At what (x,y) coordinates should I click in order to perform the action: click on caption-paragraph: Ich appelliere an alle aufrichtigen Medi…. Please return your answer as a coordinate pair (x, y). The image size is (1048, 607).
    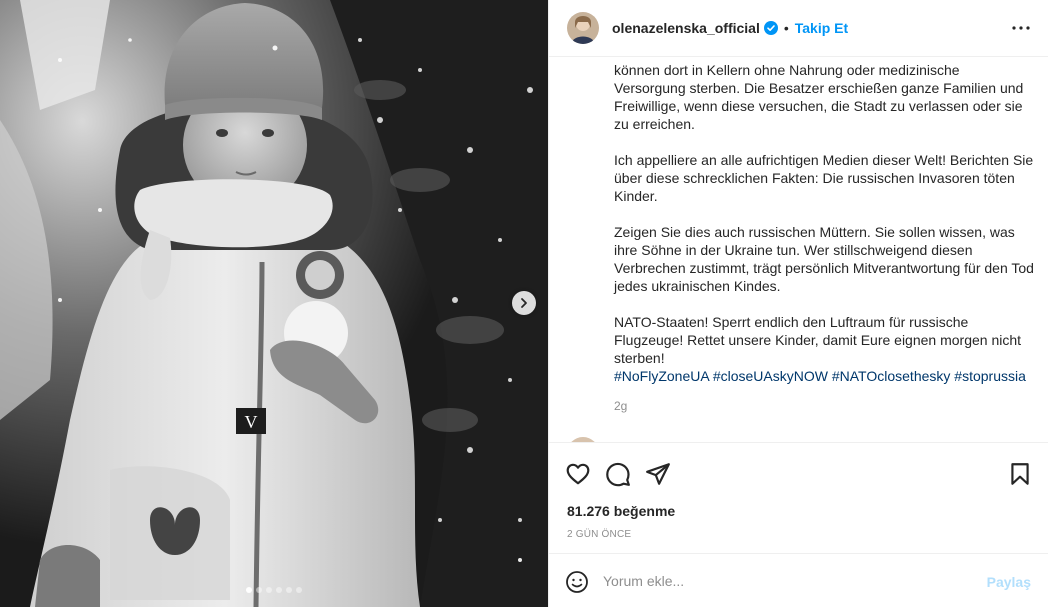
    Looking at the image, I should click on (824, 178).